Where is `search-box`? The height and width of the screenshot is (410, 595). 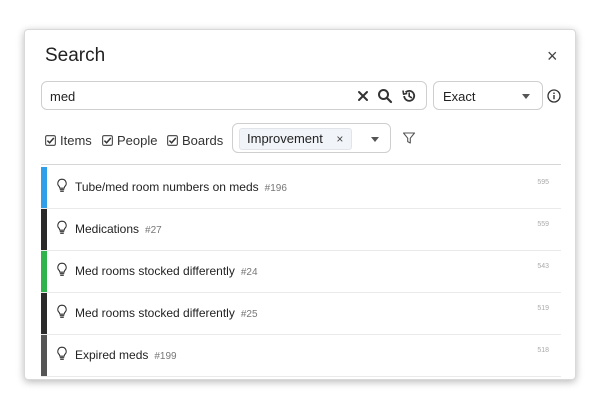
search-box is located at coordinates (234, 95).